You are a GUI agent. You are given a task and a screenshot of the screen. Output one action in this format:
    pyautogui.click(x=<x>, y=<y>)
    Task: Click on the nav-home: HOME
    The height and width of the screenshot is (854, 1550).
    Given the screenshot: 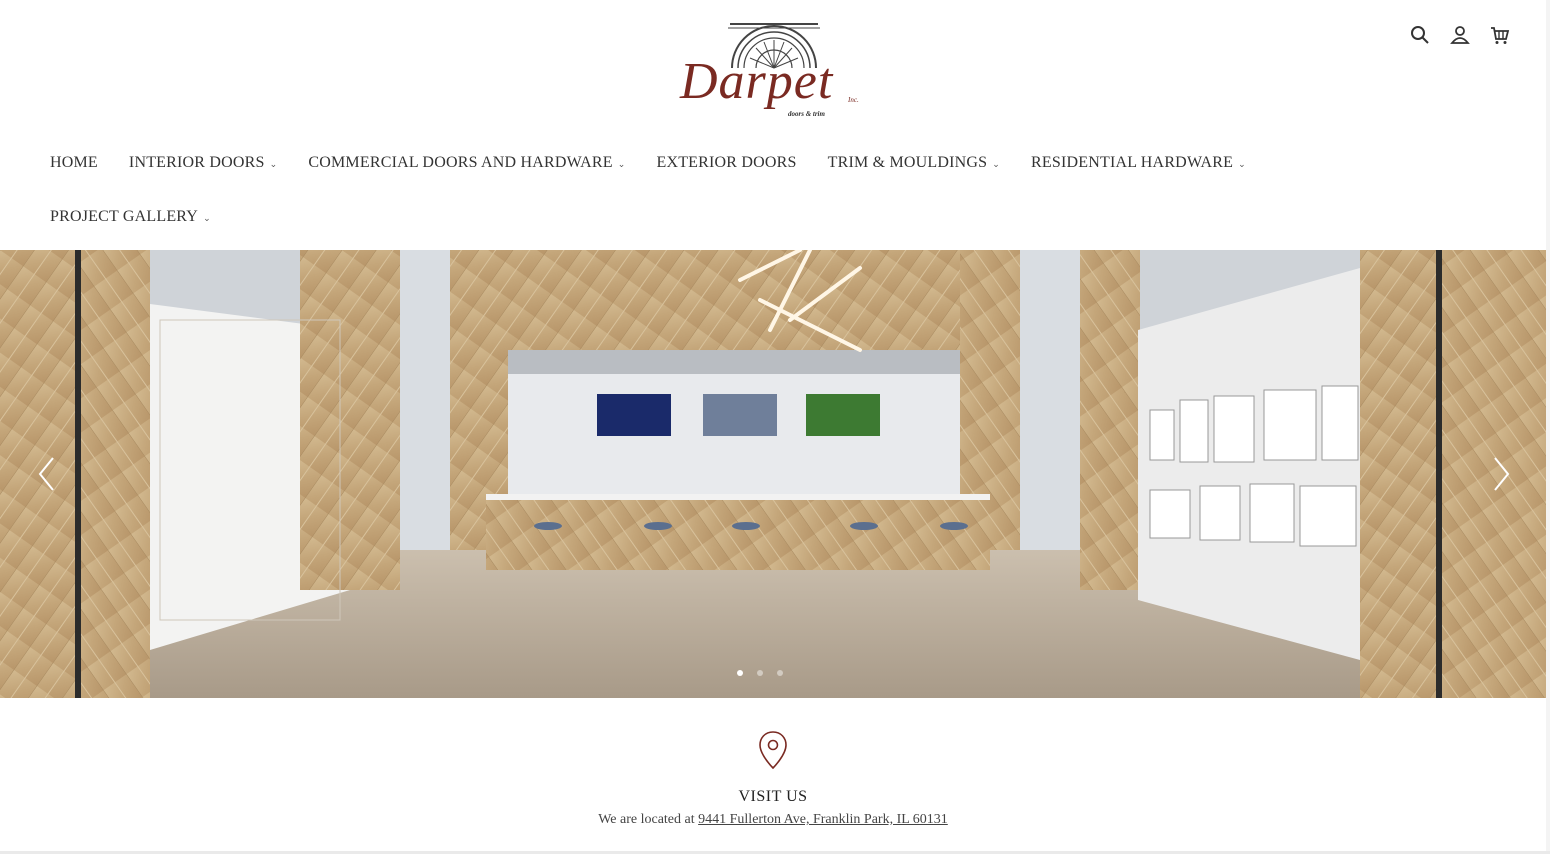 What is the action you would take?
    pyautogui.click(x=74, y=163)
    